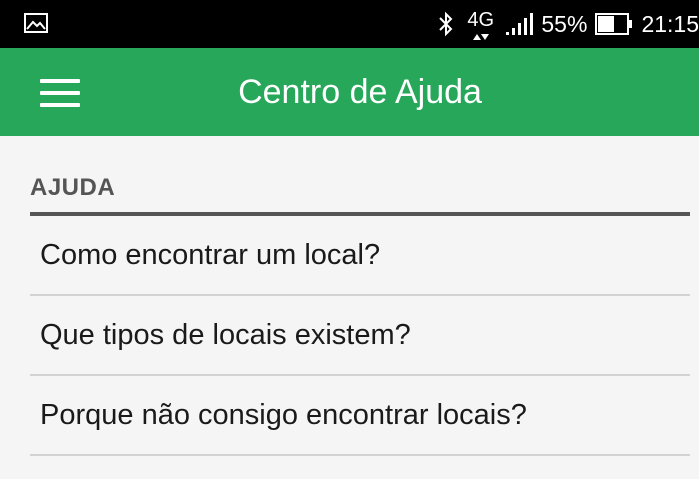 Image resolution: width=699 pixels, height=479 pixels. What do you see at coordinates (614, 24) in the screenshot?
I see `battery-icon` at bounding box center [614, 24].